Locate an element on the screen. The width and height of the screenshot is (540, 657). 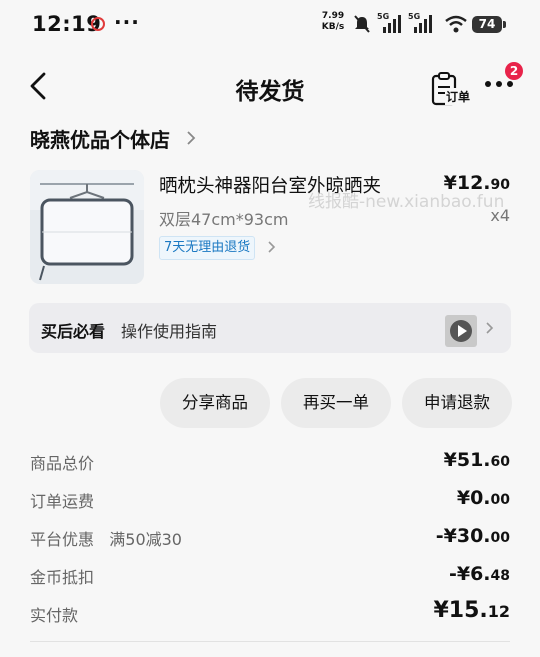
coin-deduction-label: 金币抵扣 is located at coordinates (62, 577).